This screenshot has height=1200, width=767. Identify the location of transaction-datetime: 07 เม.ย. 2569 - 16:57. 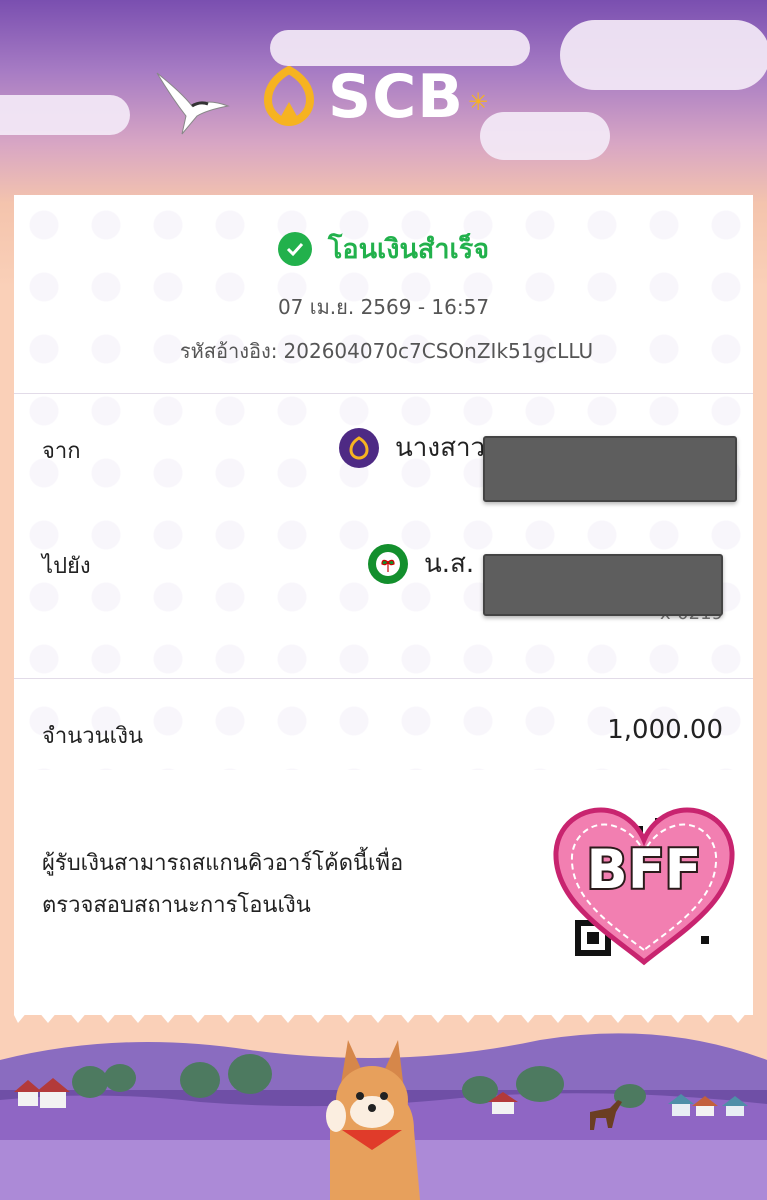
(383, 307).